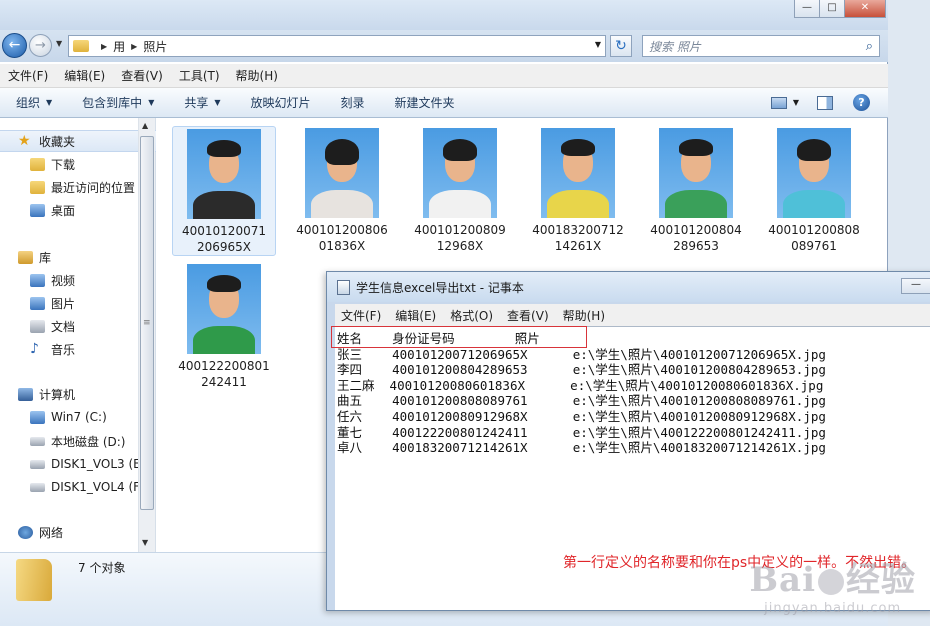 The image size is (930, 626). What do you see at coordinates (78, 141) in the screenshot?
I see `nav-favorites: ★ 收藏夹` at bounding box center [78, 141].